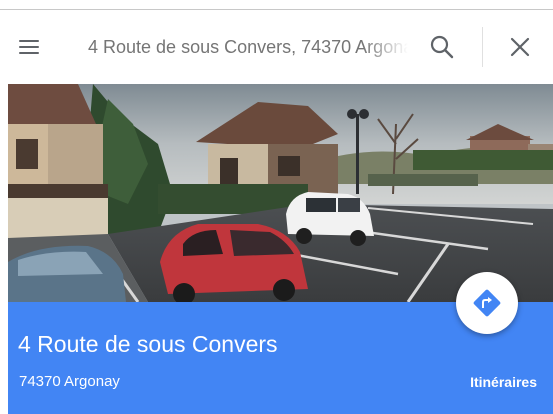  I want to click on place-subtitle: 74370 Argonay, so click(69, 381).